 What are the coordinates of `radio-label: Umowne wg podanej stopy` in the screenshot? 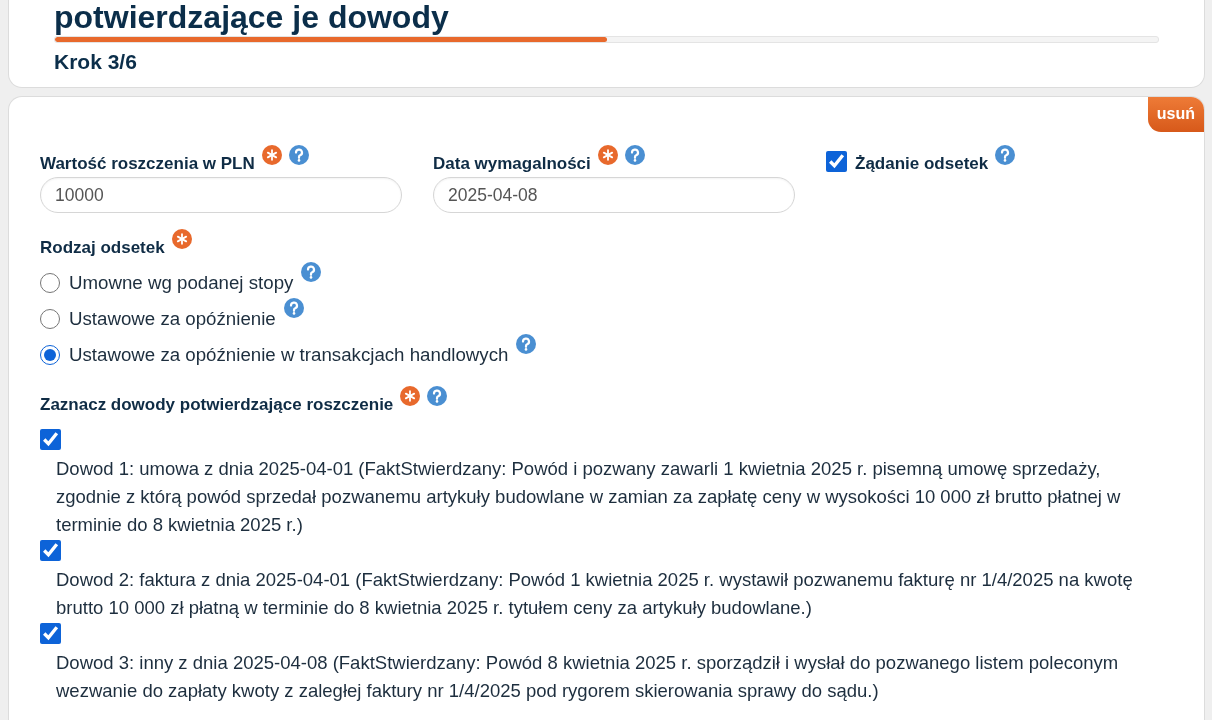 It's located at (181, 282).